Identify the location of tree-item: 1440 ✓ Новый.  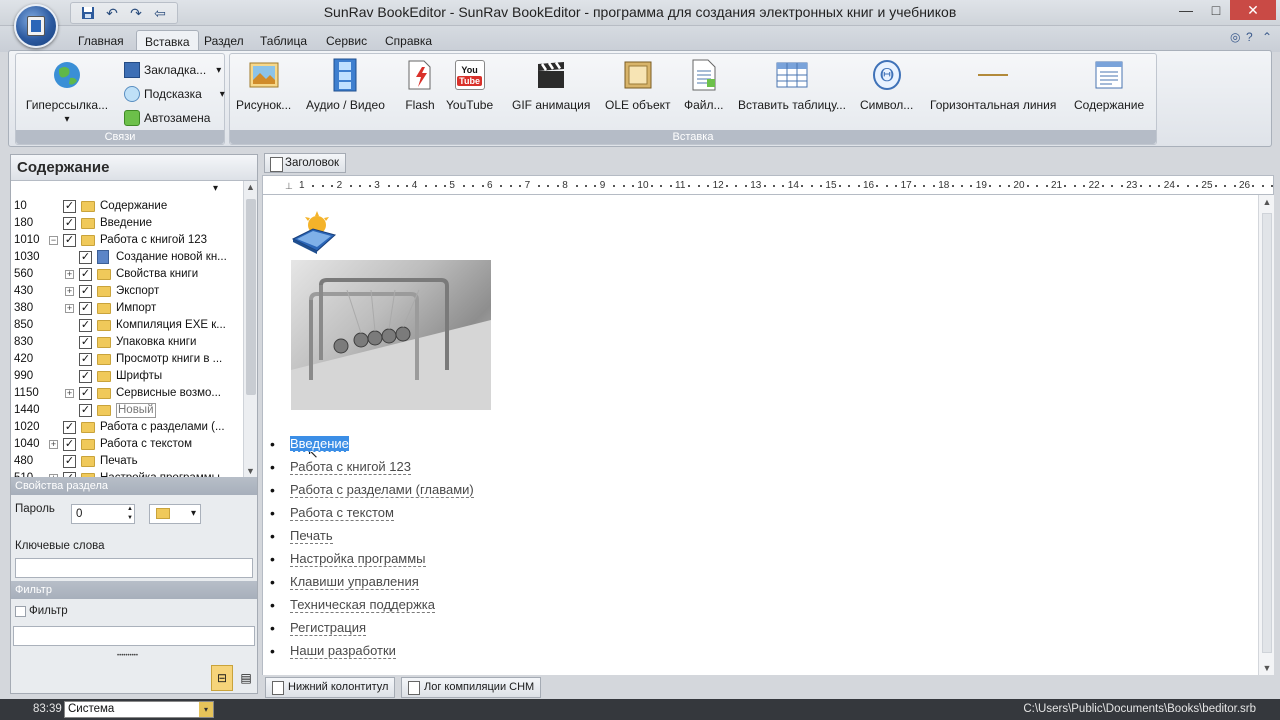
(127, 410).